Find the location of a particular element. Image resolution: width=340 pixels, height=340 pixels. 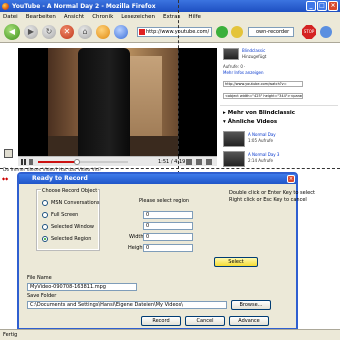

width-input: 0 is located at coordinates (168, 237).